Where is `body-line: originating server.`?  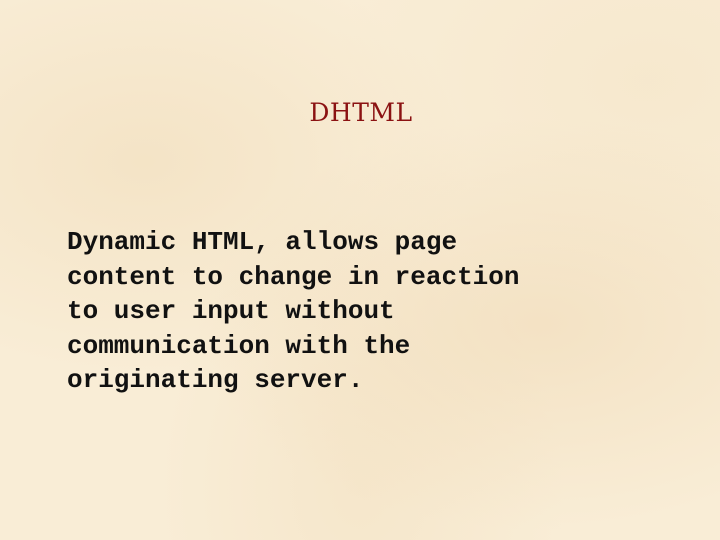 body-line: originating server. is located at coordinates (215, 380).